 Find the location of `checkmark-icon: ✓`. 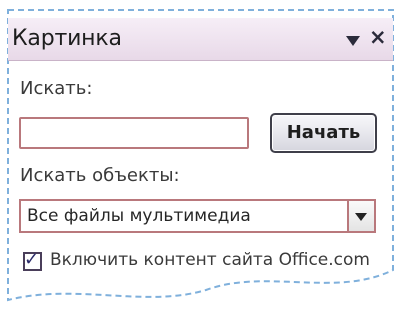

checkmark-icon: ✓ is located at coordinates (32, 259).